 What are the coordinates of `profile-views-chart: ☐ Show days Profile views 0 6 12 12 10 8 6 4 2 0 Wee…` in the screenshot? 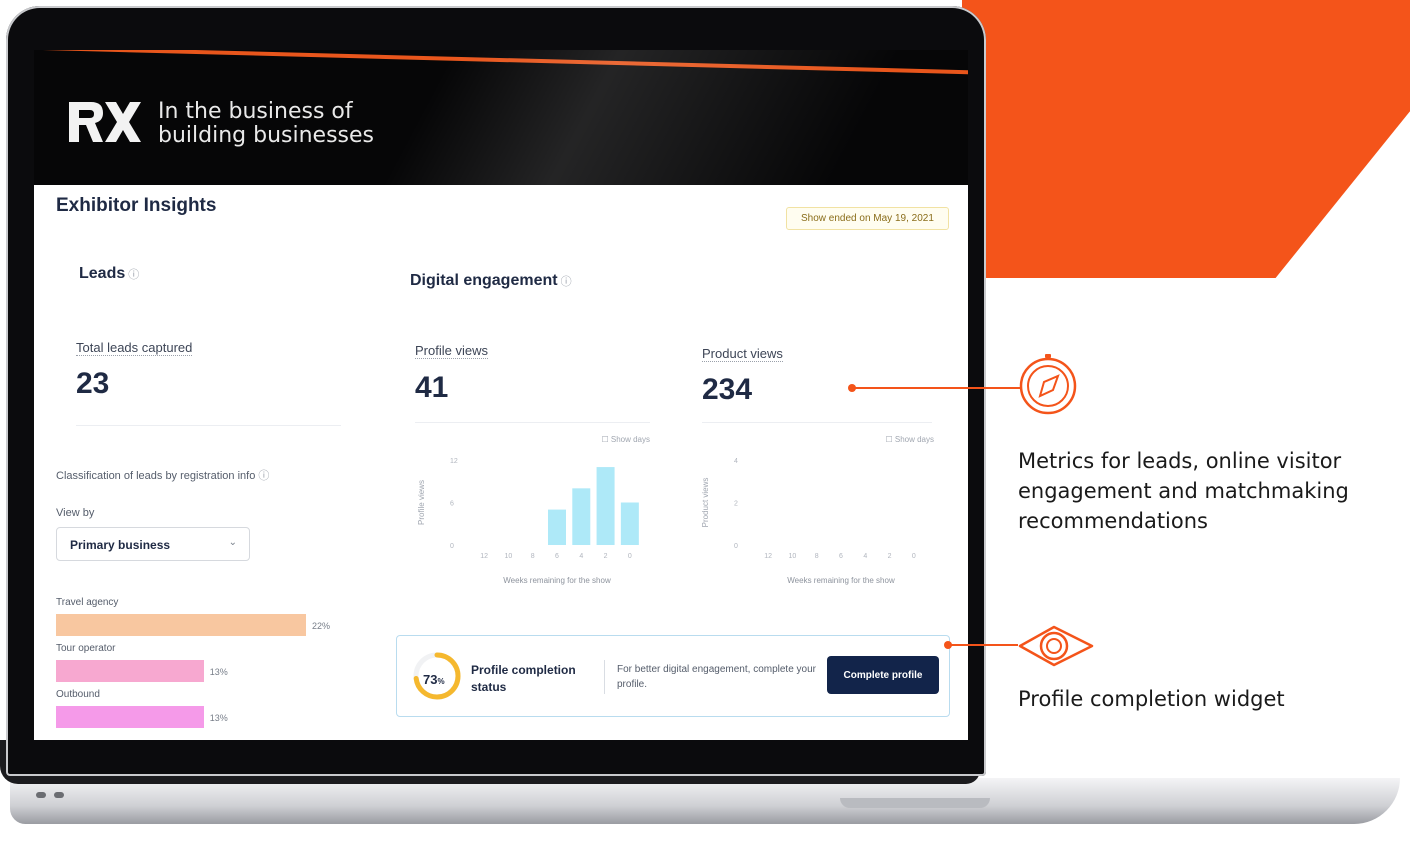 It's located at (533, 510).